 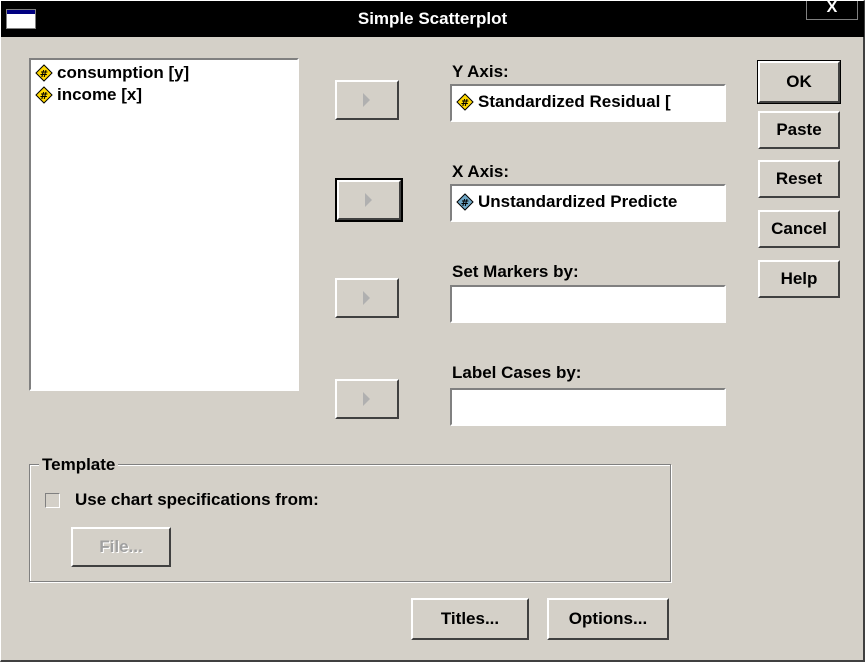 I want to click on x-axis-value: Unstandardized Predicte, so click(x=578, y=201).